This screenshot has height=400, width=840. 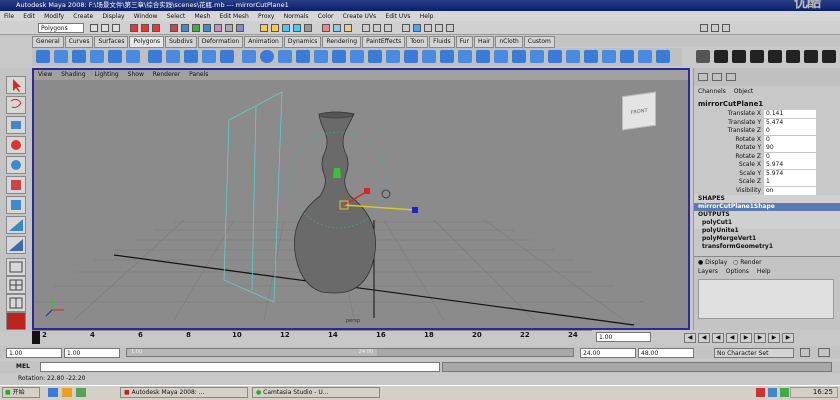 What do you see at coordinates (767, 191) in the screenshot?
I see `channel-row: Visibility on` at bounding box center [767, 191].